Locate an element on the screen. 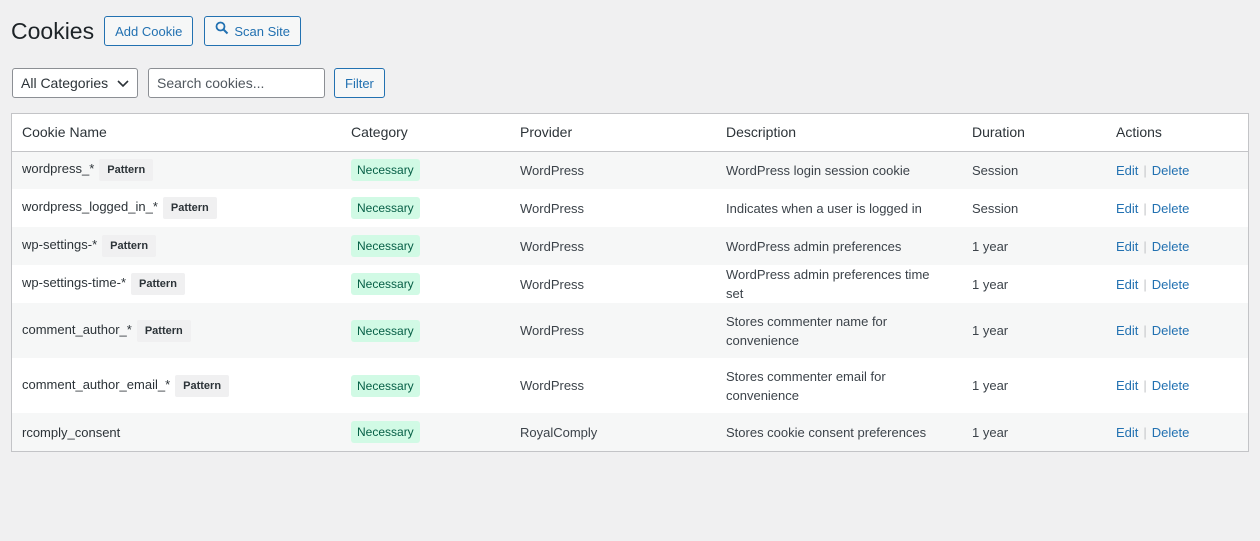 The image size is (1260, 541). cookie-name-cell: rcomply_consent is located at coordinates (176, 432).